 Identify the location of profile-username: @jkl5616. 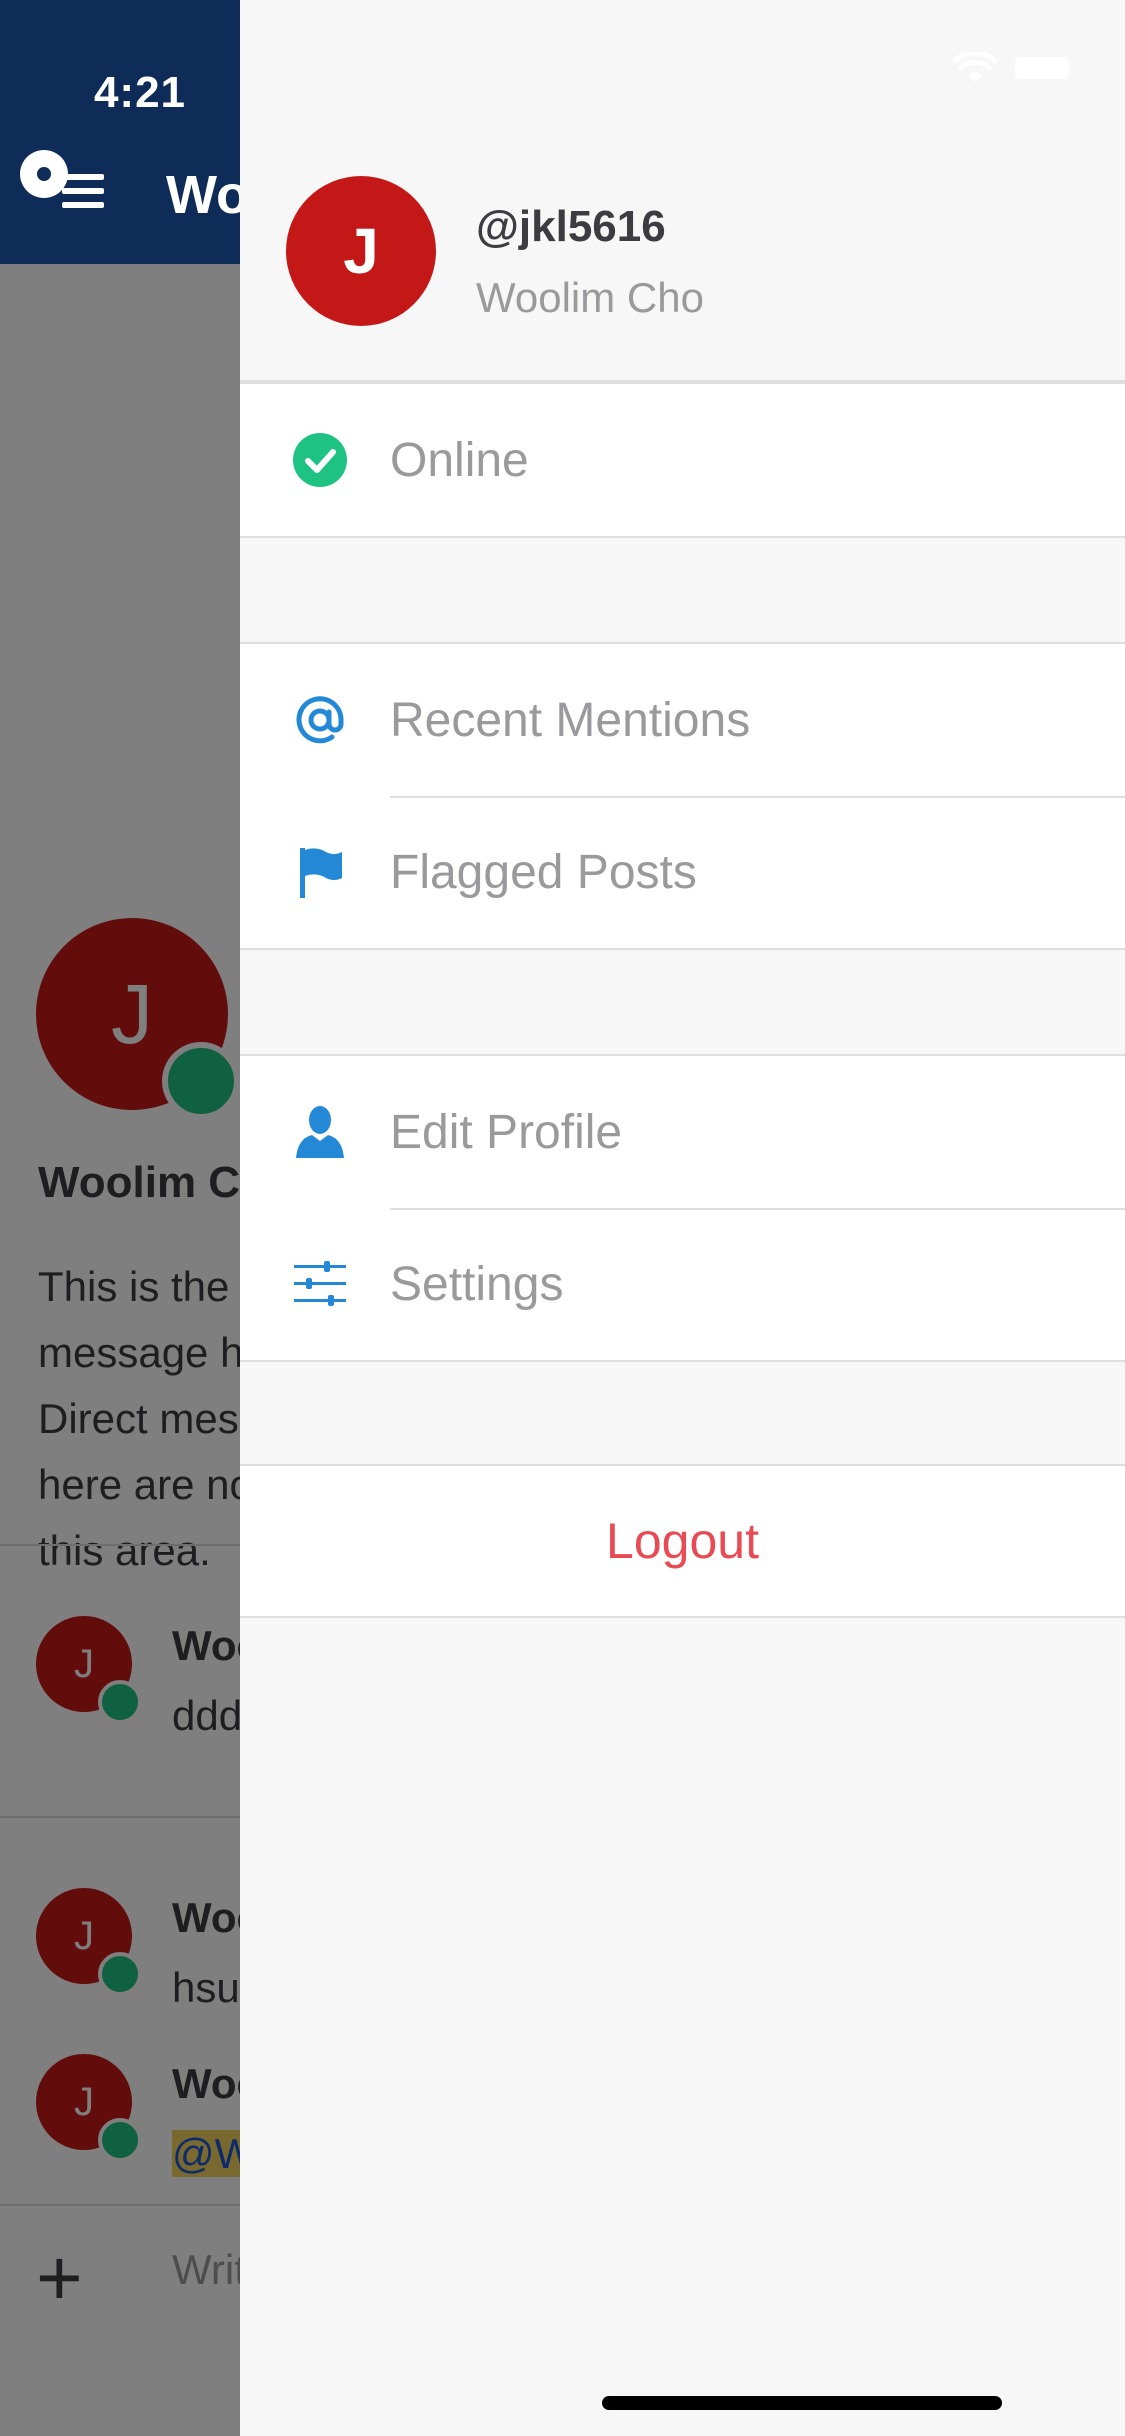
(571, 226).